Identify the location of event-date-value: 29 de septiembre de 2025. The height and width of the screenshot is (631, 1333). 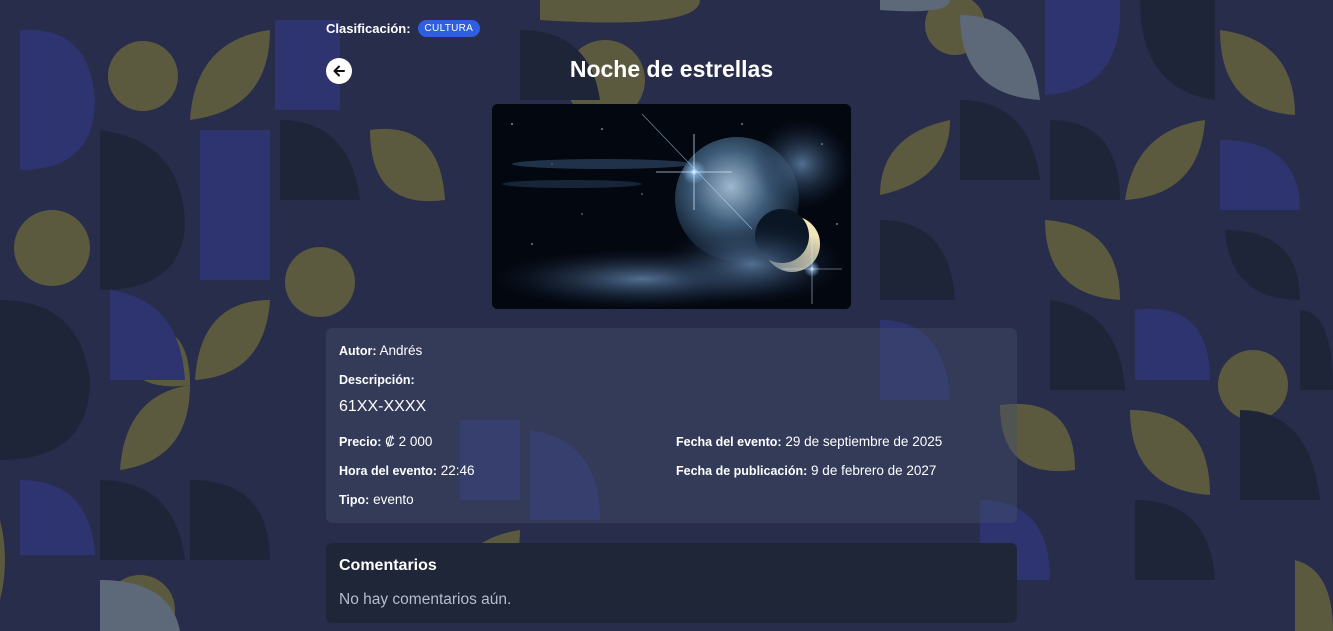
(864, 441).